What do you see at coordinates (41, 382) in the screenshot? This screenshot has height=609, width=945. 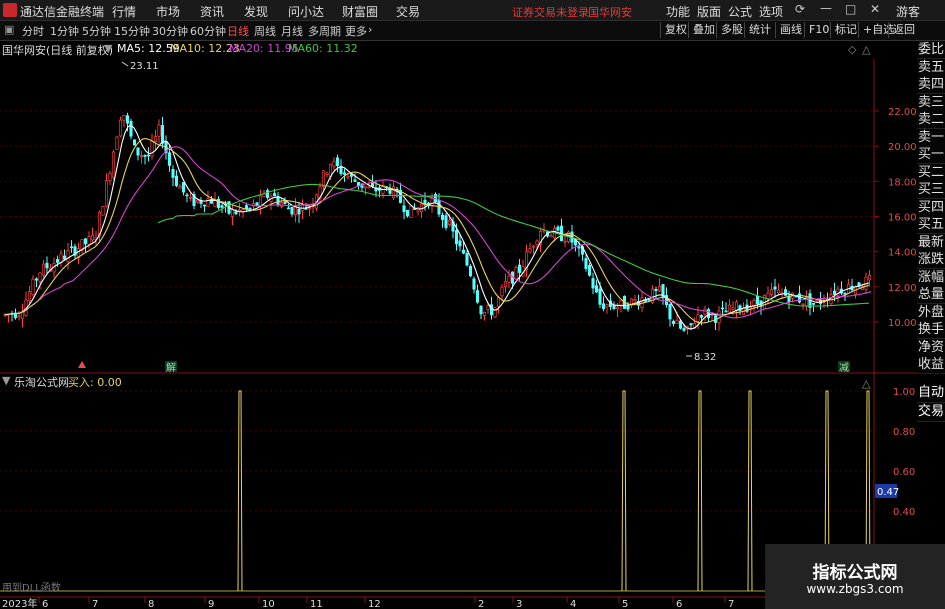 I see `indicator-title: 乐淘公式网` at bounding box center [41, 382].